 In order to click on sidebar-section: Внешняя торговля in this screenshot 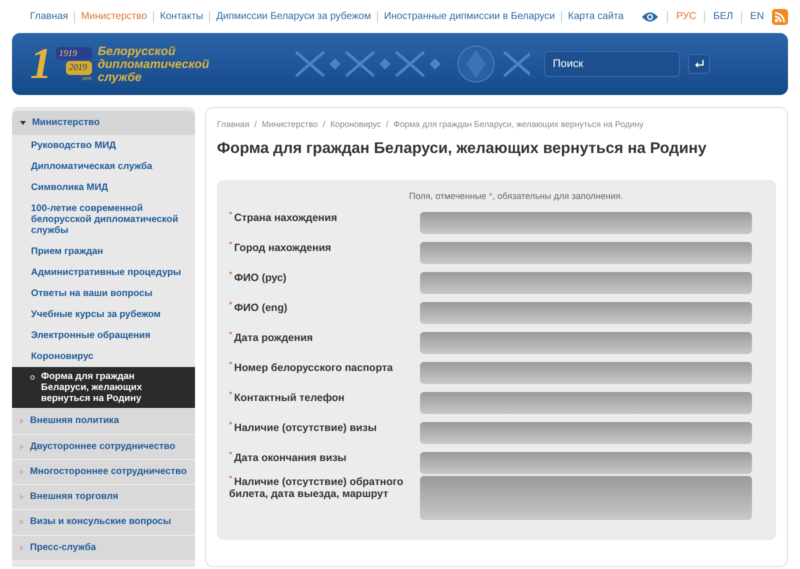, I will do `click(103, 497)`.